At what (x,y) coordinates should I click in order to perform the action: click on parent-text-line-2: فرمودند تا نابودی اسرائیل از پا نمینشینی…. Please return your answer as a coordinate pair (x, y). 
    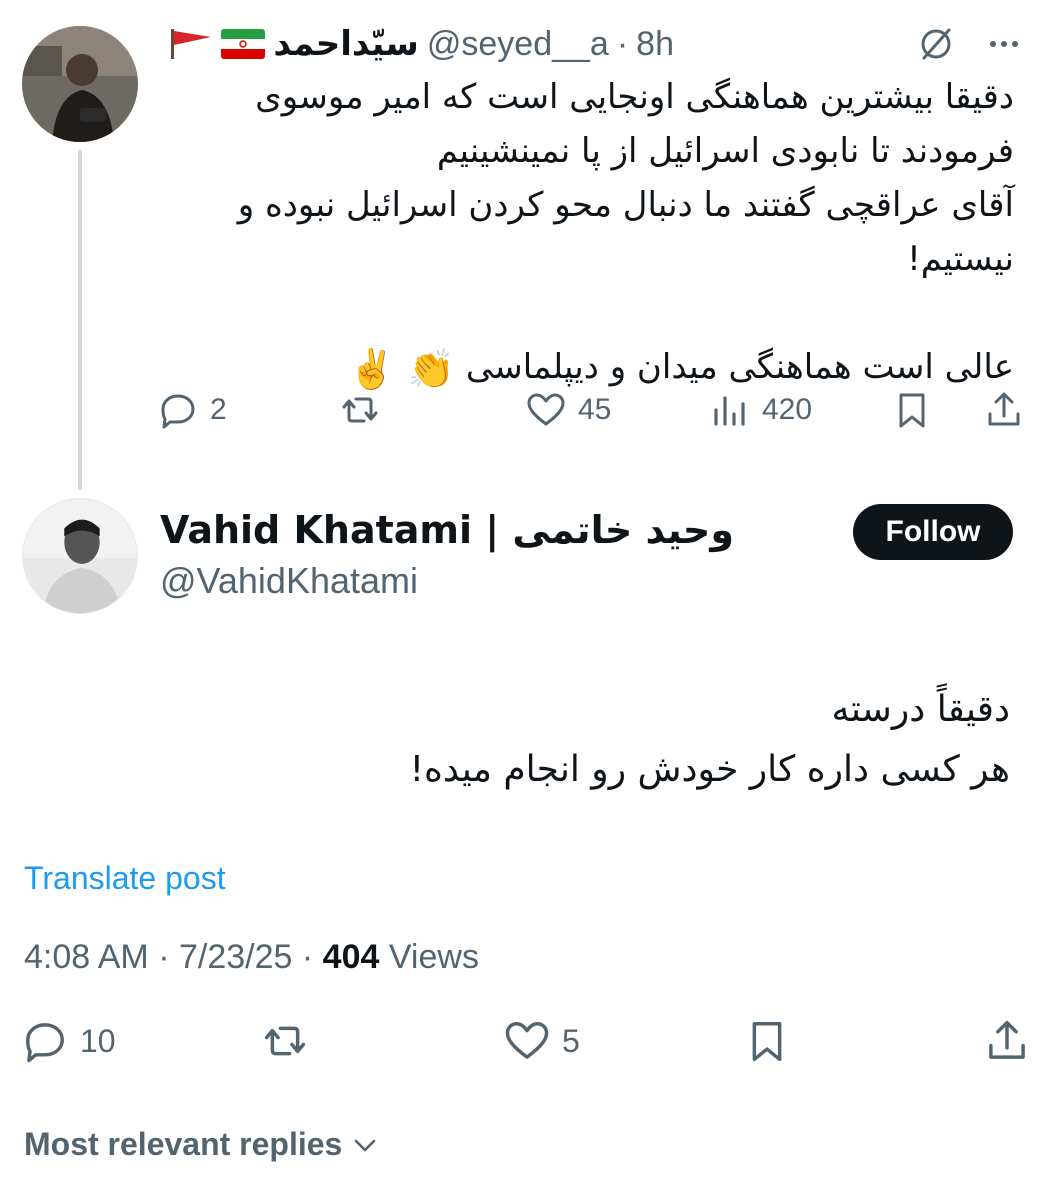
    Looking at the image, I should click on (725, 151).